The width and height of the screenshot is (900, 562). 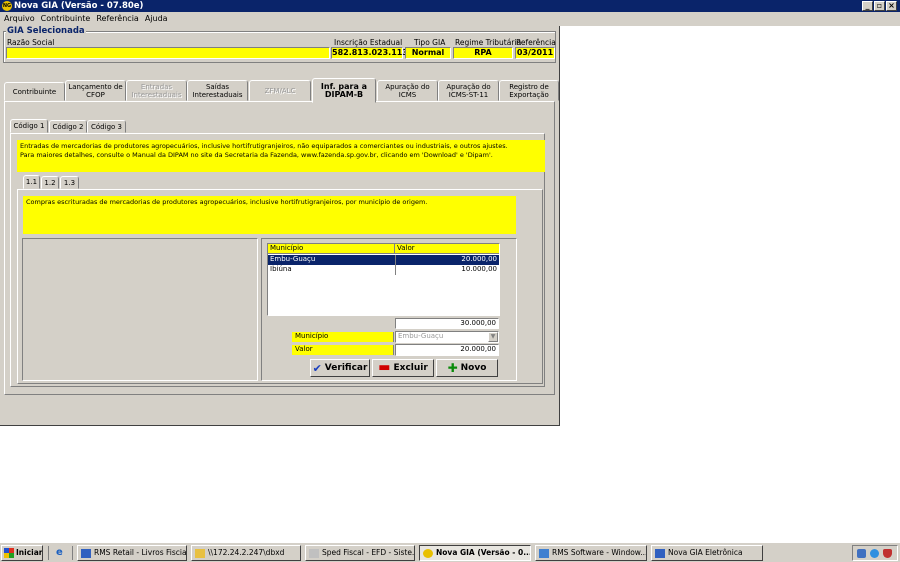 I want to click on total-field: 30.000,00, so click(x=447, y=323).